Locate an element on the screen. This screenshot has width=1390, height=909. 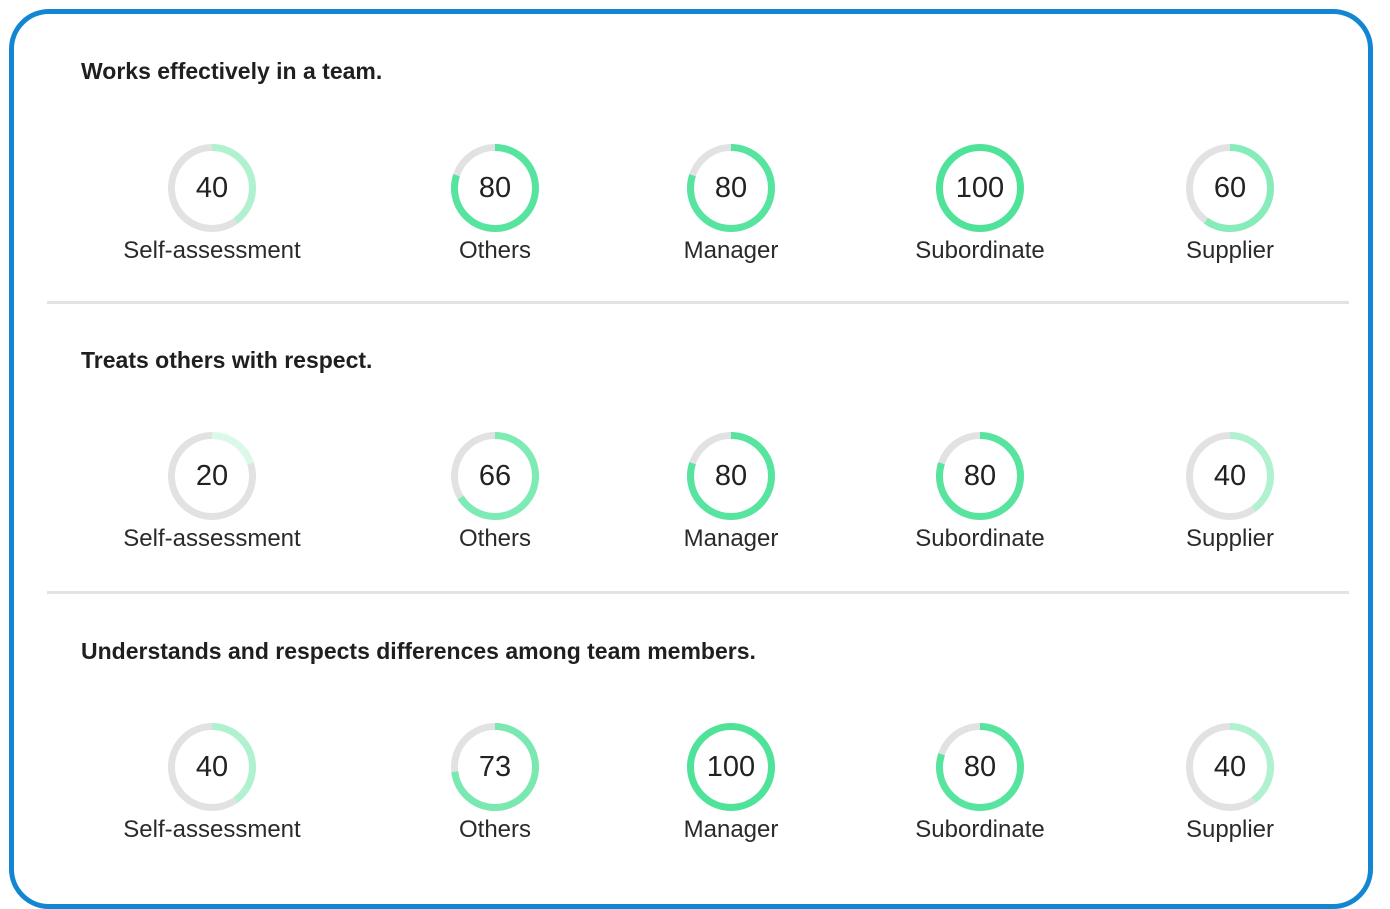
gauge-supplier: 60 Supplier is located at coordinates (1230, 204).